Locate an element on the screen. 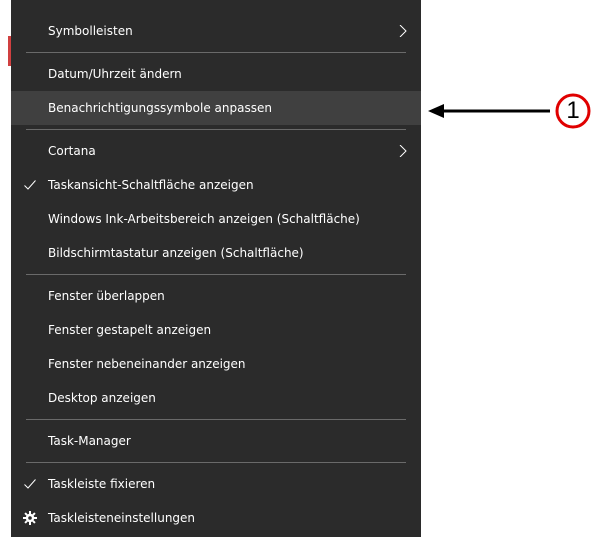  menu-item-datum-uhrzeit: Datum/Uhrzeit ändern is located at coordinates (216, 74).